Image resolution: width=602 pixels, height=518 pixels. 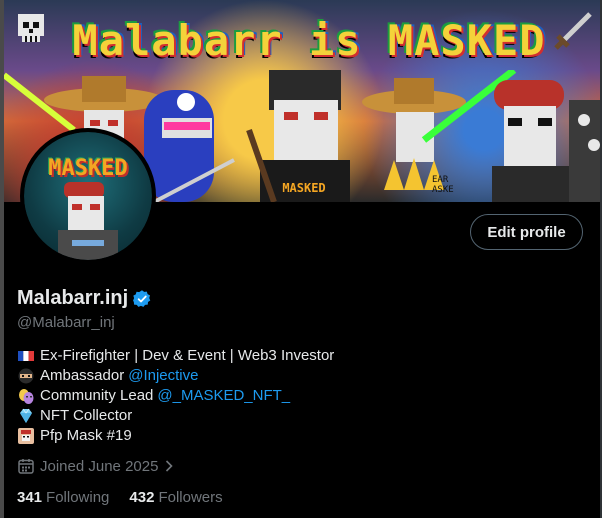 I want to click on bio-line: Ambassador @Injective, so click(x=175, y=376).